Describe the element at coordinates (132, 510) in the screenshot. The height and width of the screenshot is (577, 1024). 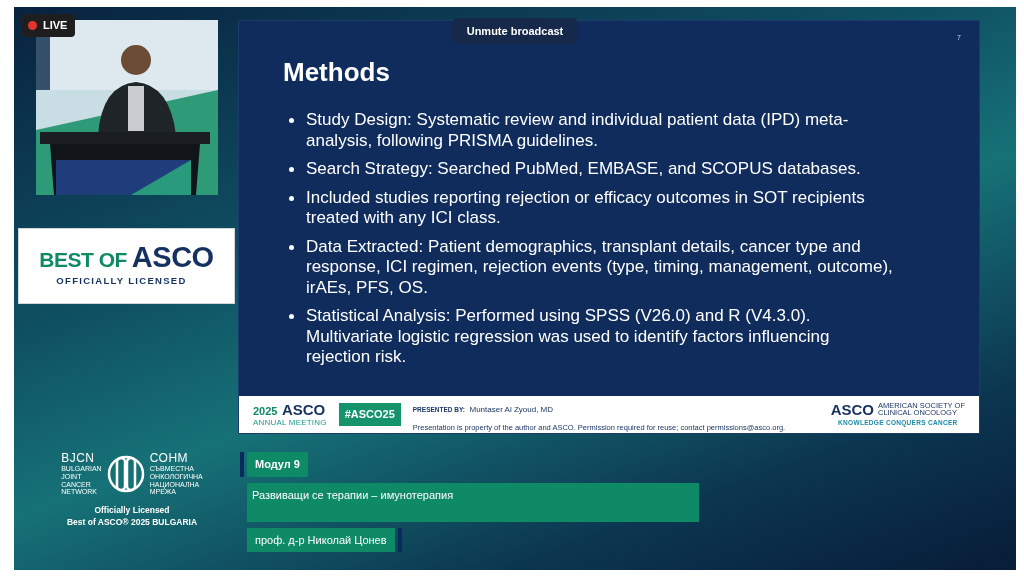
I see `logo-caption: Officially Licensed` at that location.